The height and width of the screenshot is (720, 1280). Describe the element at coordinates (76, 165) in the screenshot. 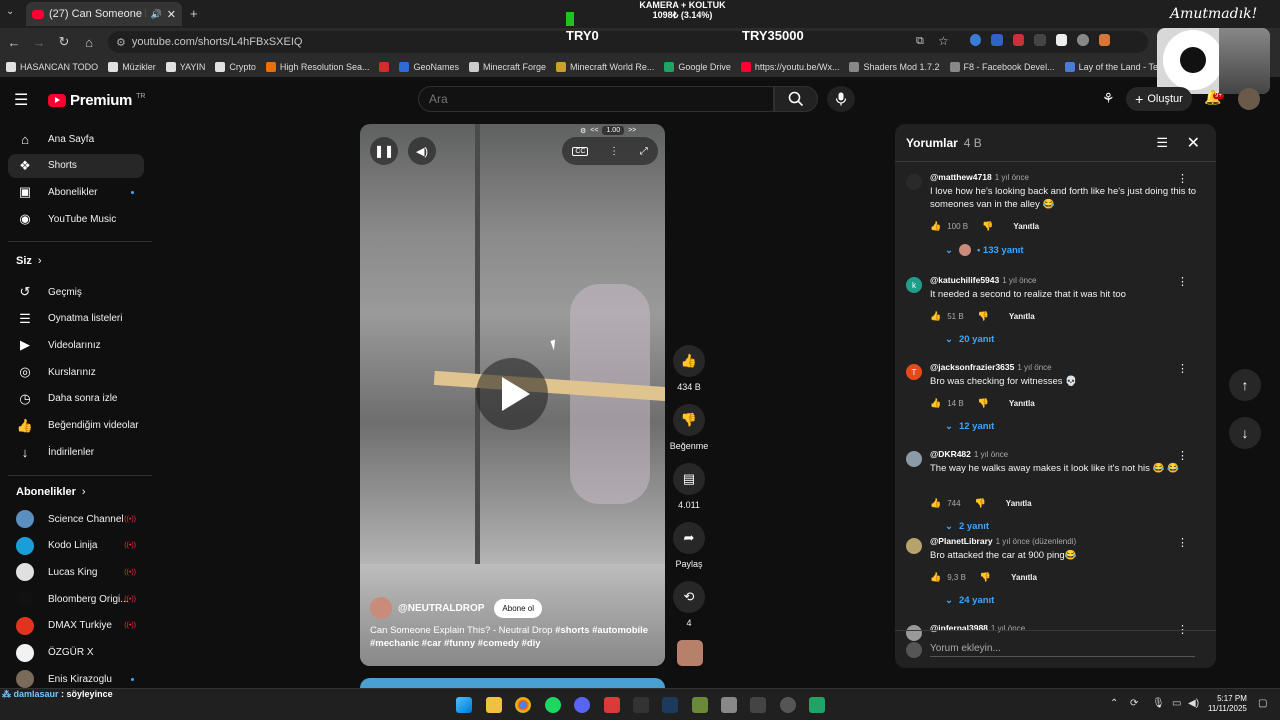

I see `sidebar-item-shorts: ❖ Shorts` at that location.